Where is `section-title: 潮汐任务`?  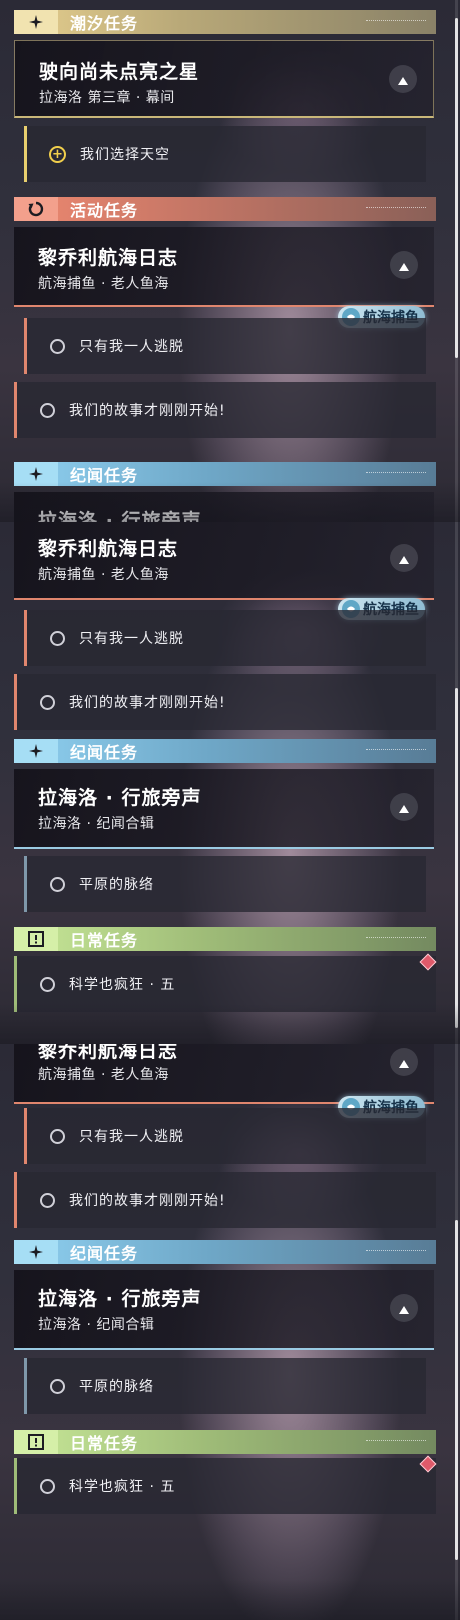
section-title: 潮汐任务 is located at coordinates (104, 23).